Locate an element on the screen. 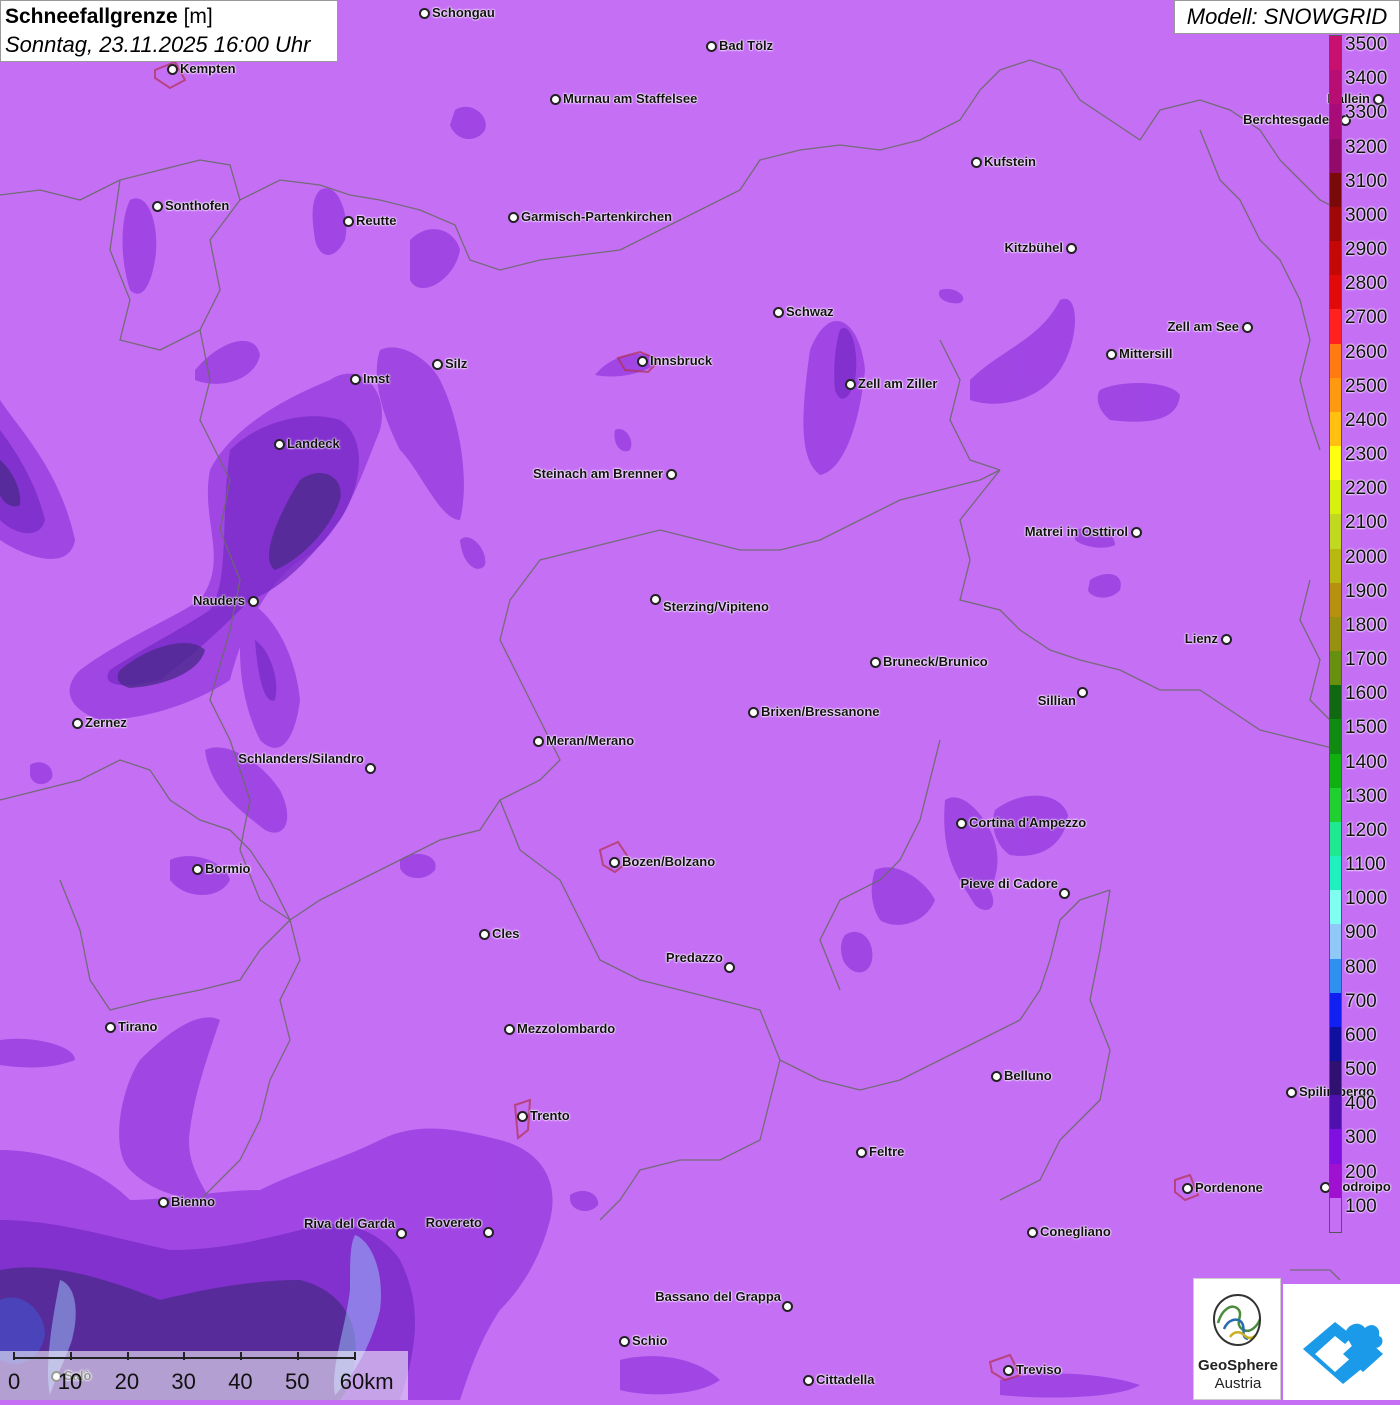  legend-label: 2200 is located at coordinates (1366, 489).